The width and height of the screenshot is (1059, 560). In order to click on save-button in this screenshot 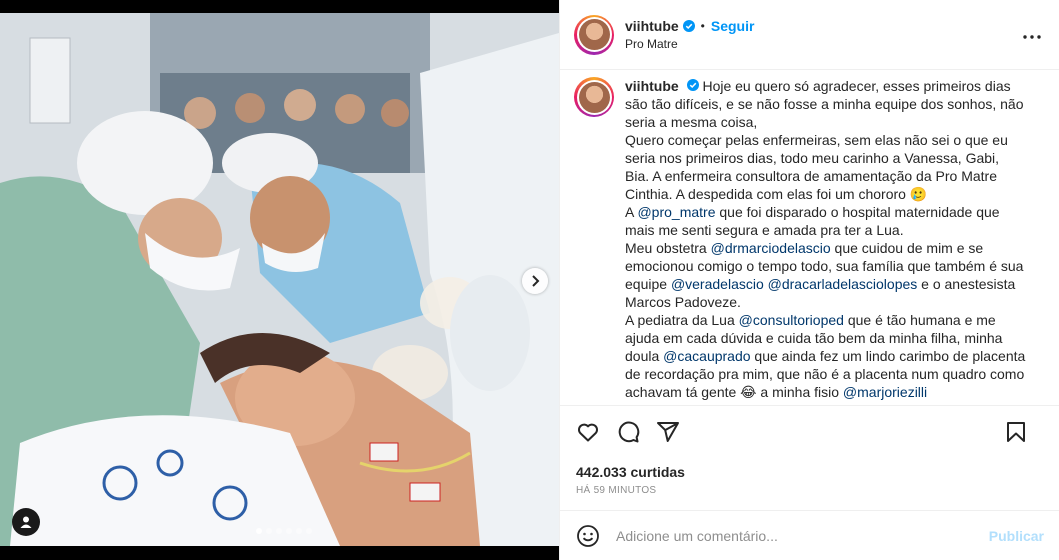, I will do `click(1016, 432)`.